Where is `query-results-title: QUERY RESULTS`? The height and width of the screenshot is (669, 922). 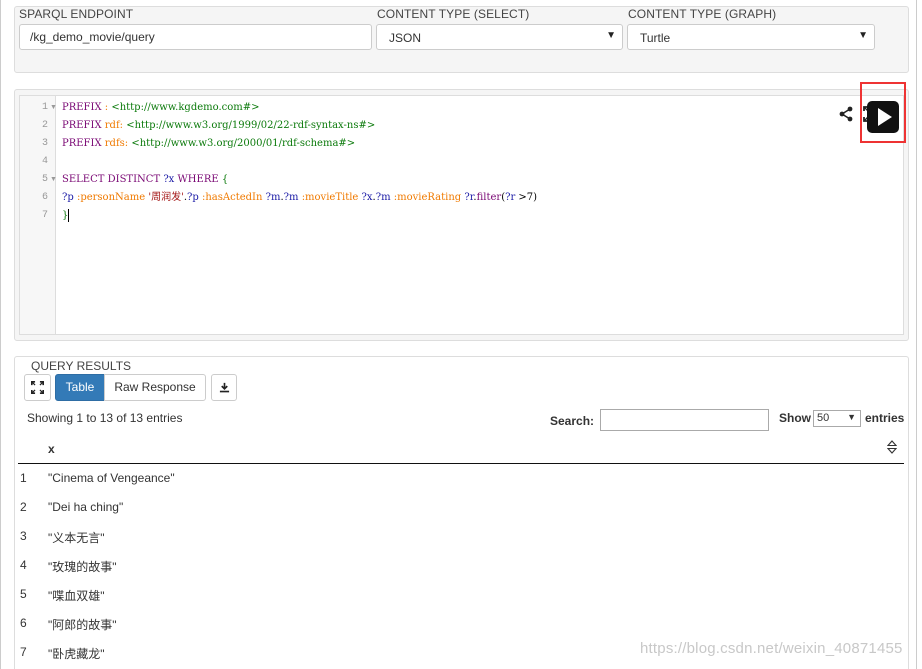 query-results-title: QUERY RESULTS is located at coordinates (81, 366).